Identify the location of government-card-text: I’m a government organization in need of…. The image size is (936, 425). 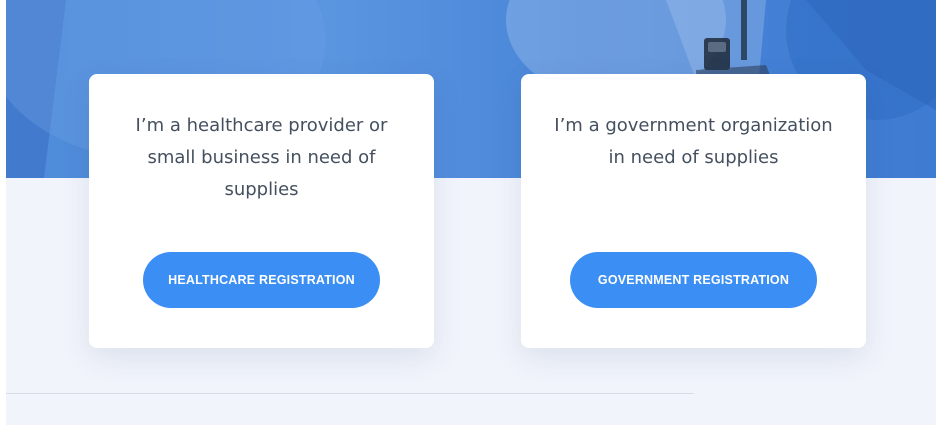
(693, 141).